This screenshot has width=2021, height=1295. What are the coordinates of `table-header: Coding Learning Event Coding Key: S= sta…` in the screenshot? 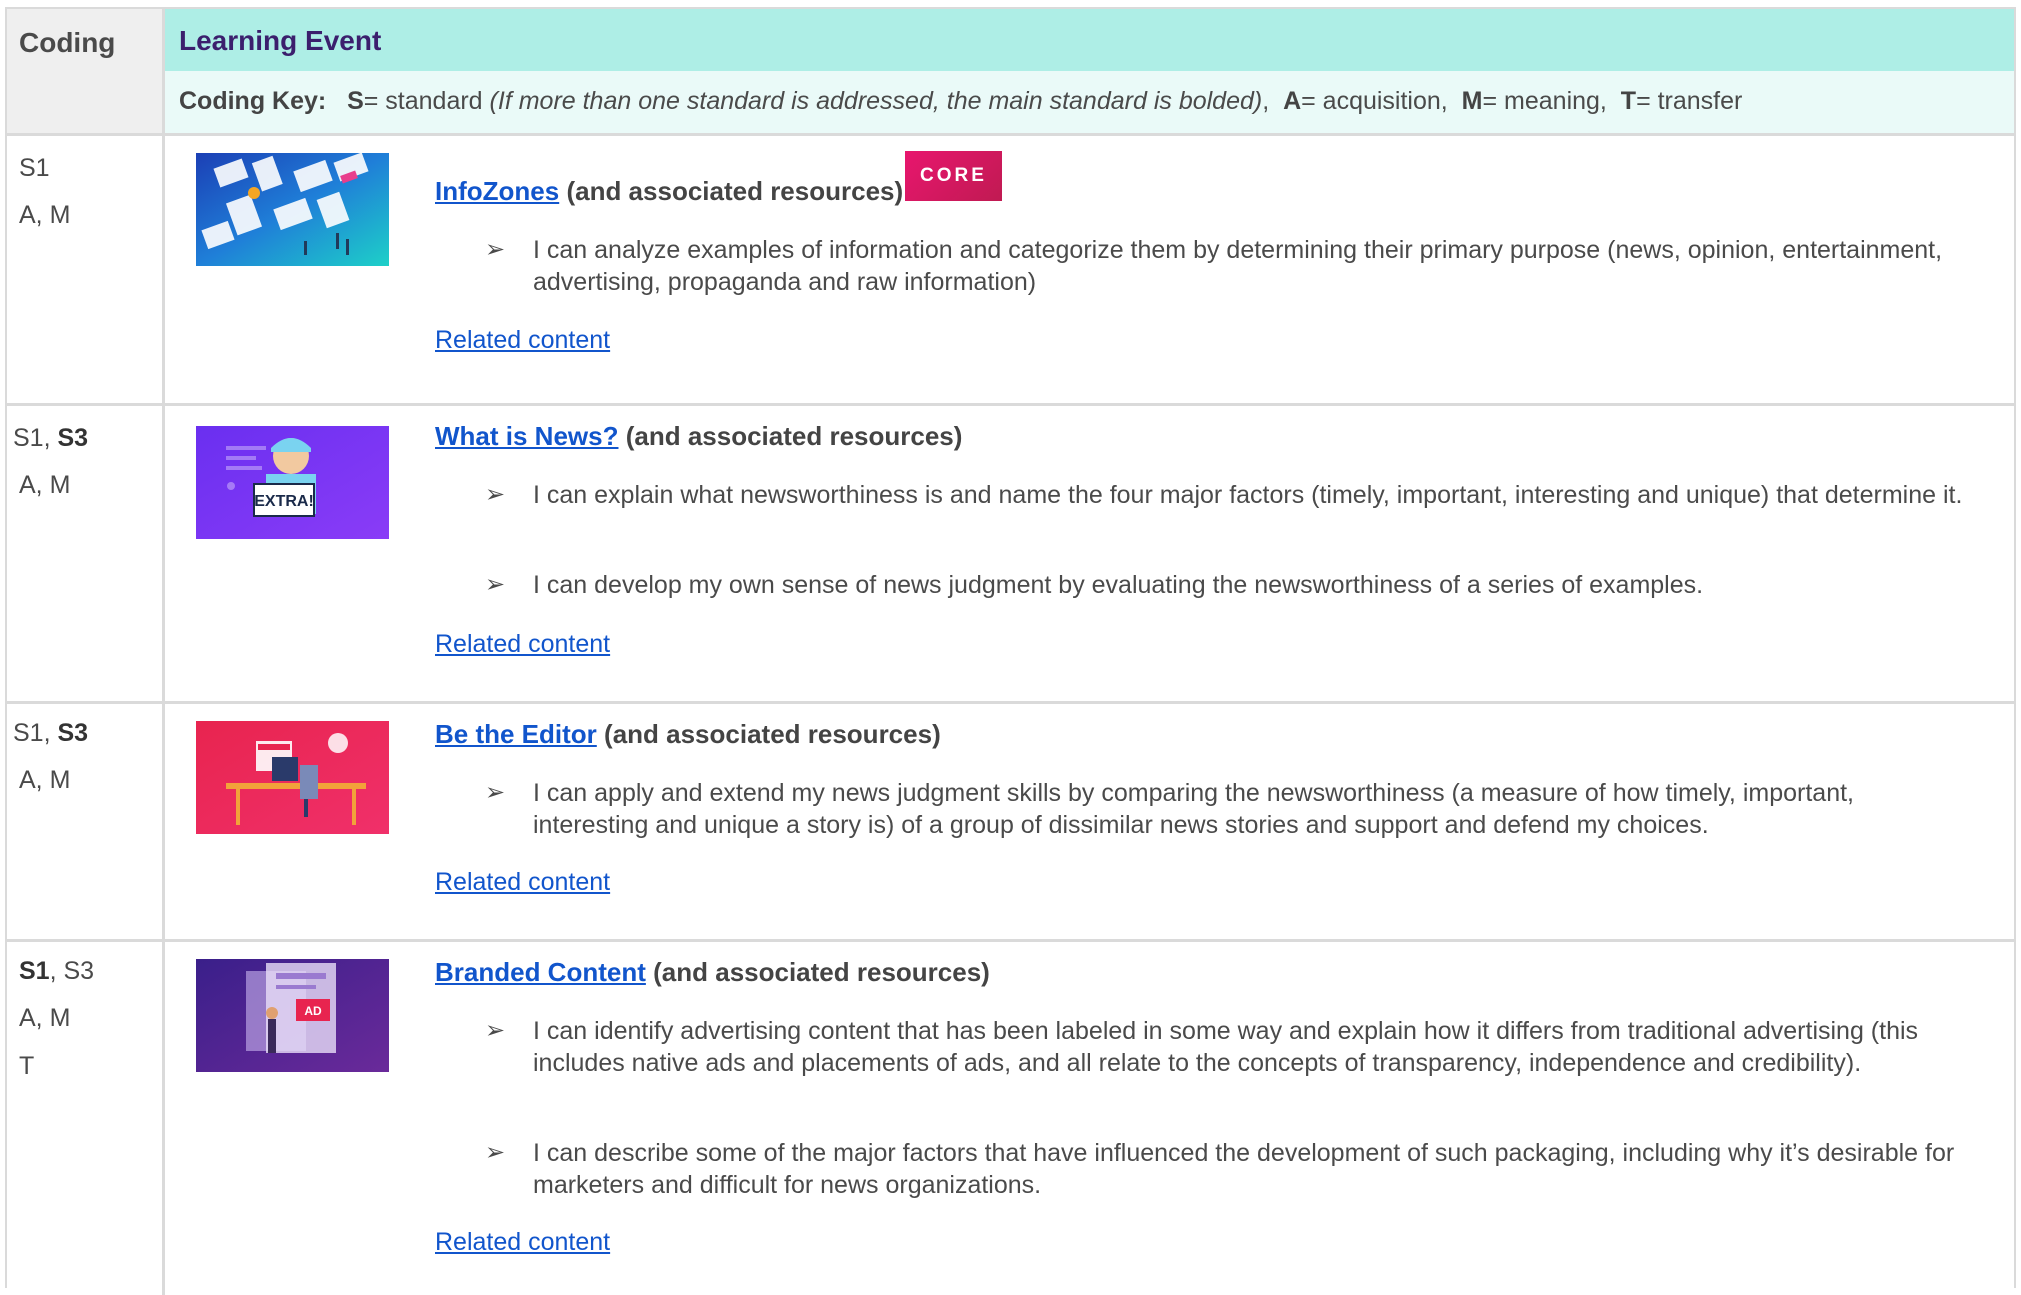 It's located at (1010, 70).